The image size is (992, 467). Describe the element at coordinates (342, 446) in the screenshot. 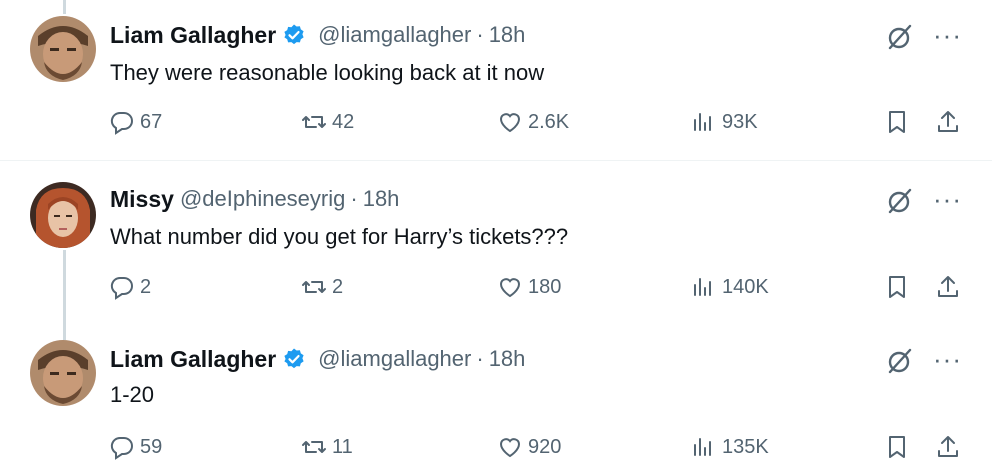

I see `repost-count: 11` at that location.